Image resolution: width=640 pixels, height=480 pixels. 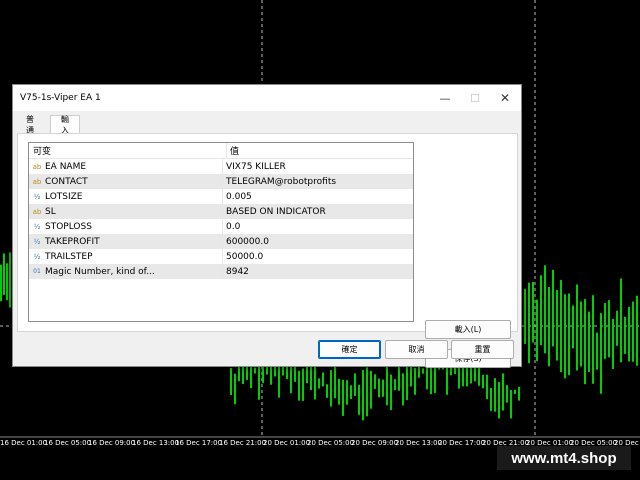 I want to click on table-row: ½ LOTSIZE 0.005, so click(x=221, y=196).